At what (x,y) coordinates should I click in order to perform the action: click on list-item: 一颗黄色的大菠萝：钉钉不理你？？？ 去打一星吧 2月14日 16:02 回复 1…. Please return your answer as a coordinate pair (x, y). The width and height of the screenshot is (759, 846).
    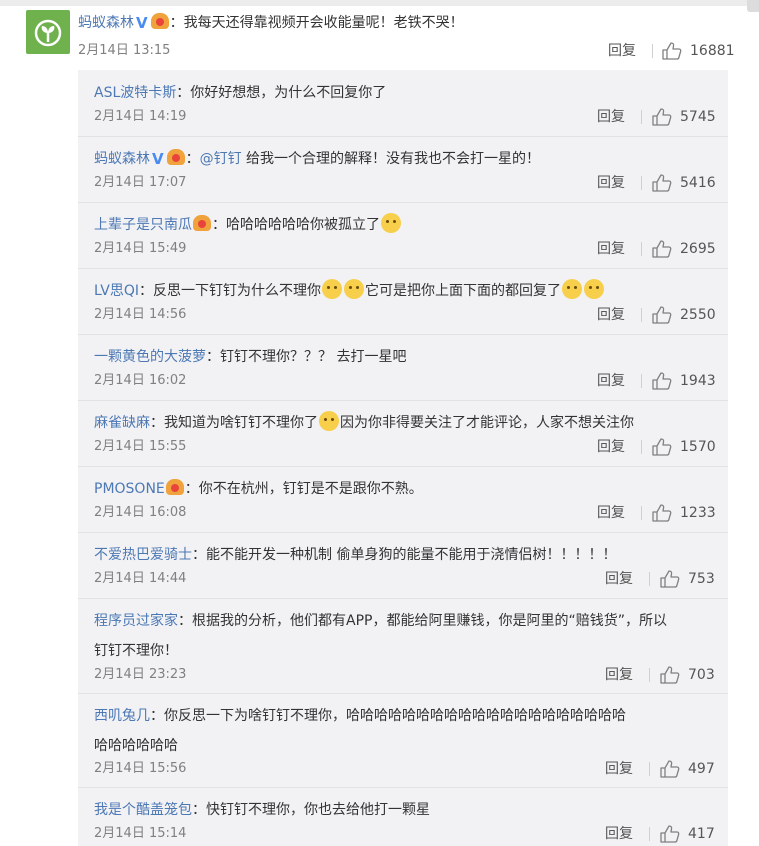
    Looking at the image, I should click on (403, 367).